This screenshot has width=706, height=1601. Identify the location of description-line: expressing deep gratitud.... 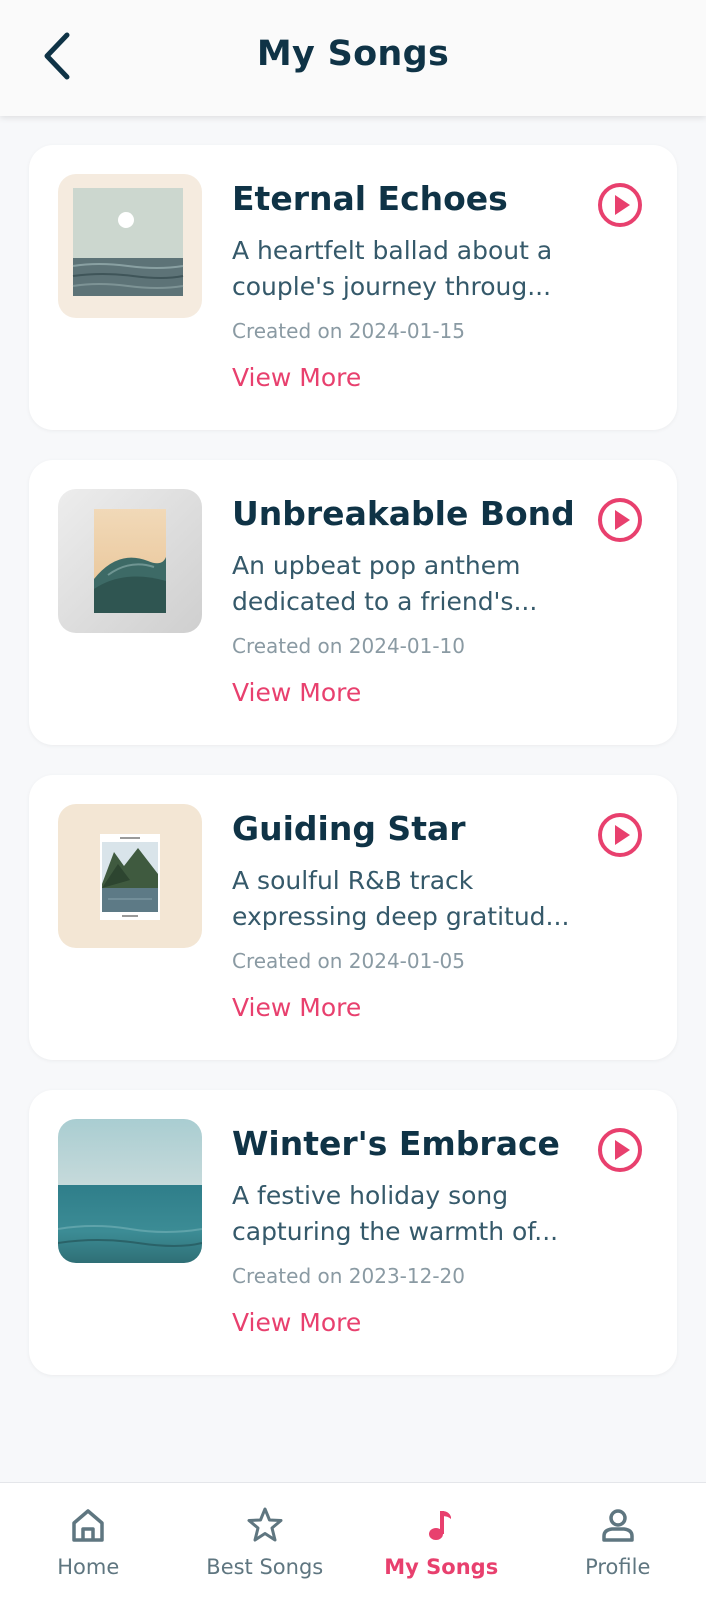
(402, 917).